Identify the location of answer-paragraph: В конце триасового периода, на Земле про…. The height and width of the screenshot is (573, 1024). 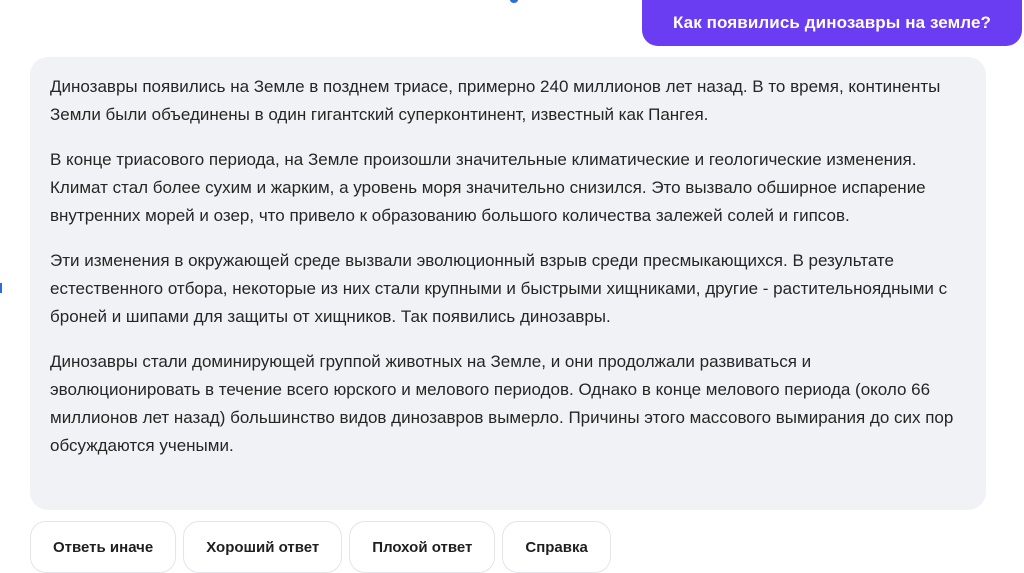
(488, 187).